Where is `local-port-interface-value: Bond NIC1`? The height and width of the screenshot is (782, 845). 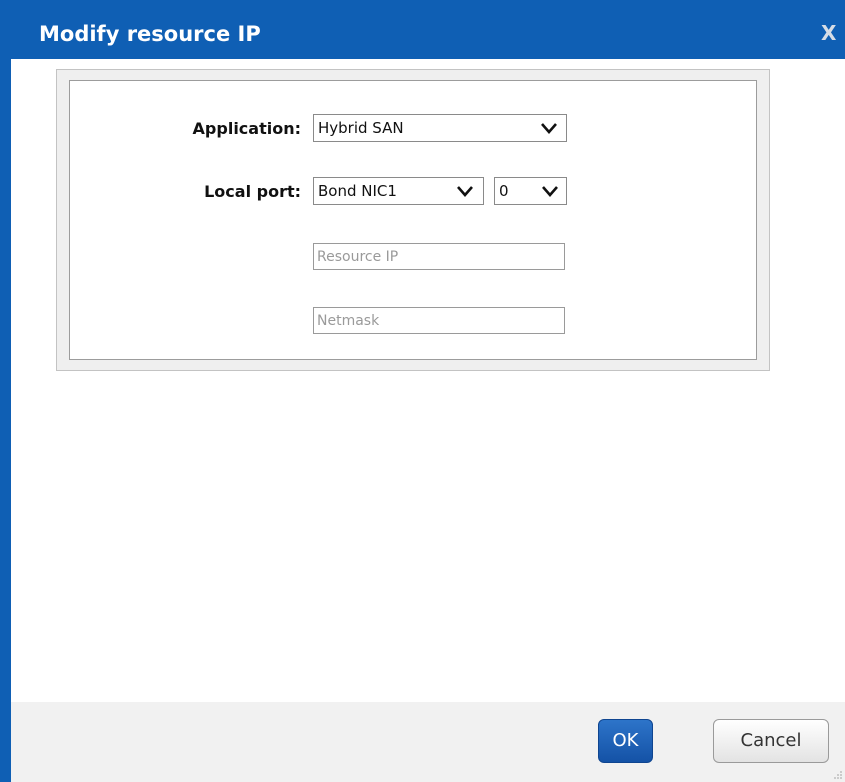 local-port-interface-value: Bond NIC1 is located at coordinates (357, 191).